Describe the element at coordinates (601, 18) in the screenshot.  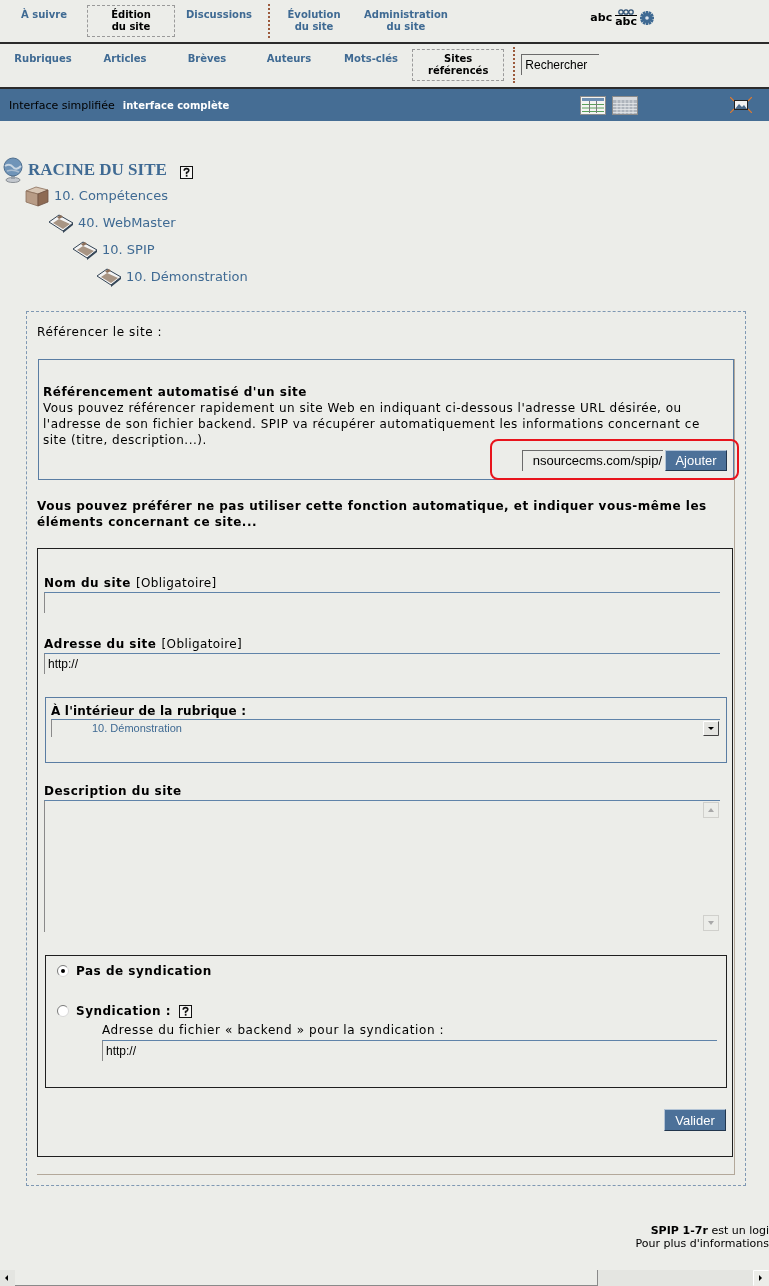
I see `abc-button: abc` at that location.